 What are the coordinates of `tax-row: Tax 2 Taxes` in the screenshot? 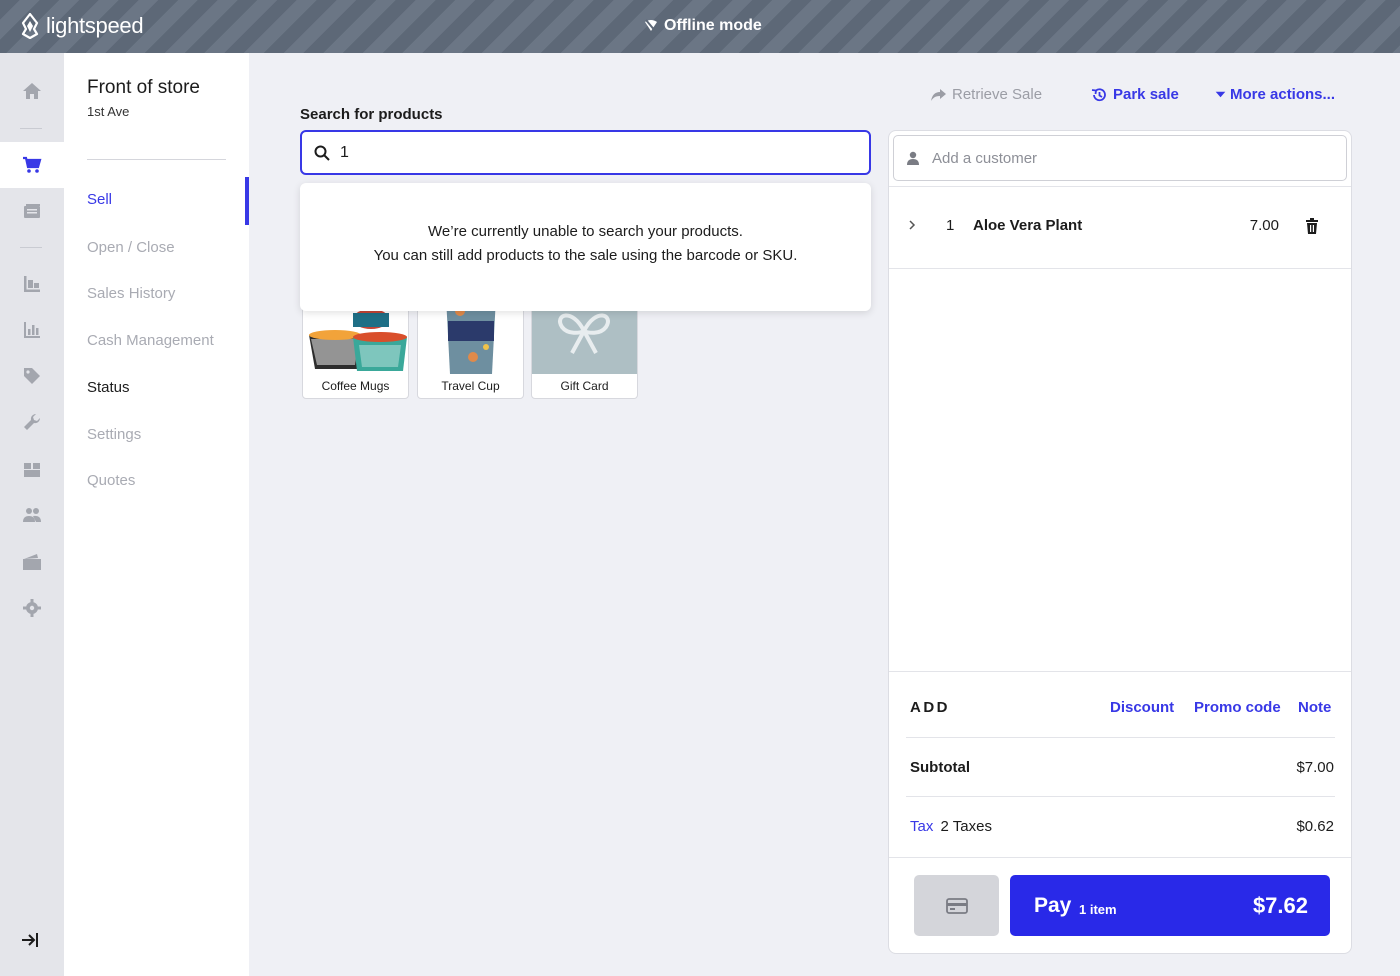 It's located at (951, 826).